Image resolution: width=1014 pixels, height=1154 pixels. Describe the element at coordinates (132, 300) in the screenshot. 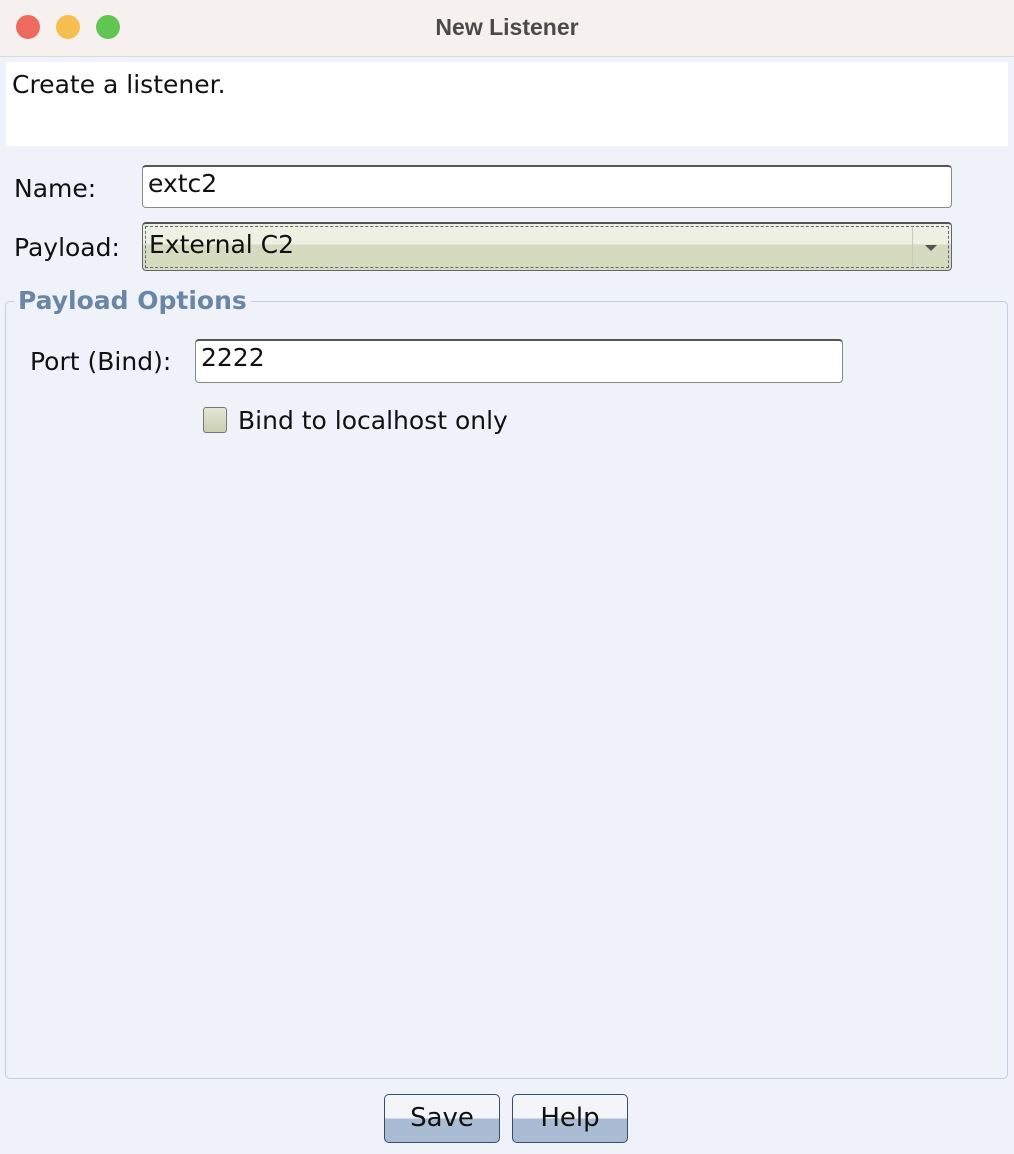

I see `payload-options-title: Payload Options` at that location.